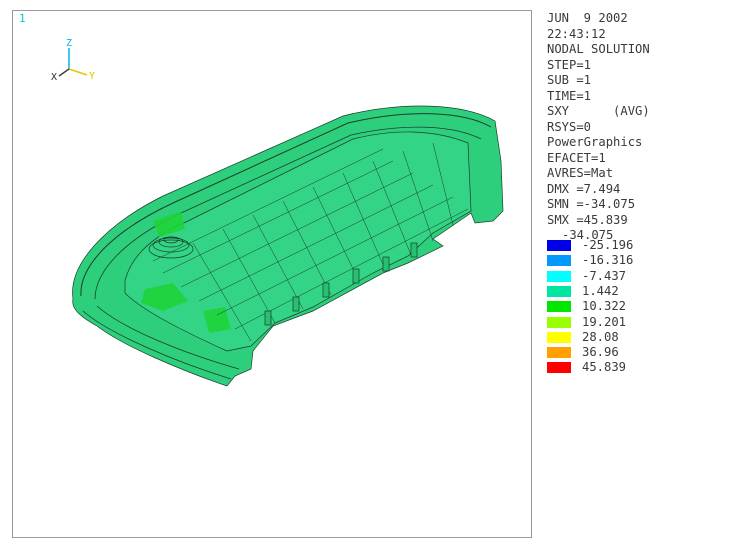 The image size is (730, 548). Describe the element at coordinates (587, 219) in the screenshot. I see `info-line: SMX =45.839` at that location.